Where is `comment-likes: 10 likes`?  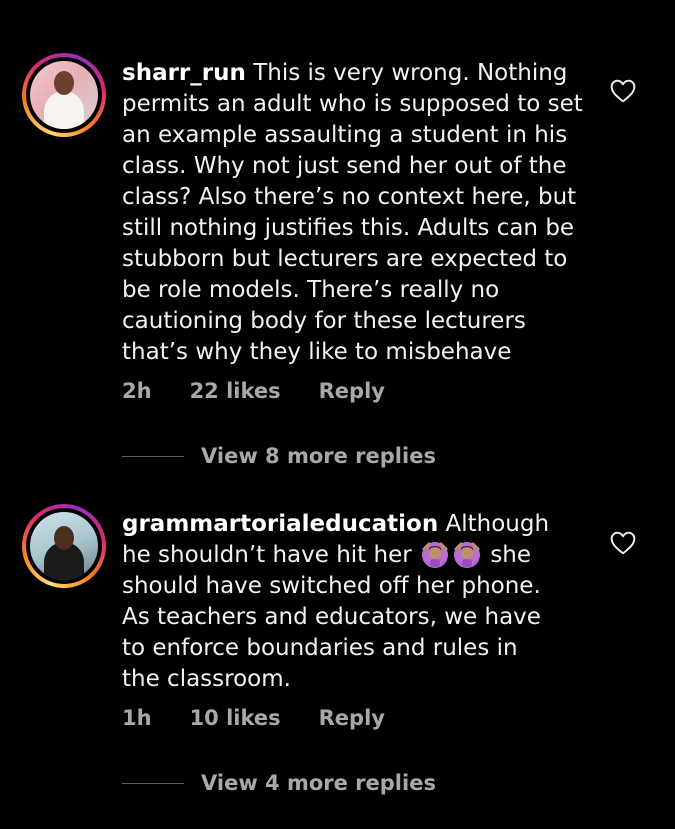
comment-likes: 10 likes is located at coordinates (235, 718).